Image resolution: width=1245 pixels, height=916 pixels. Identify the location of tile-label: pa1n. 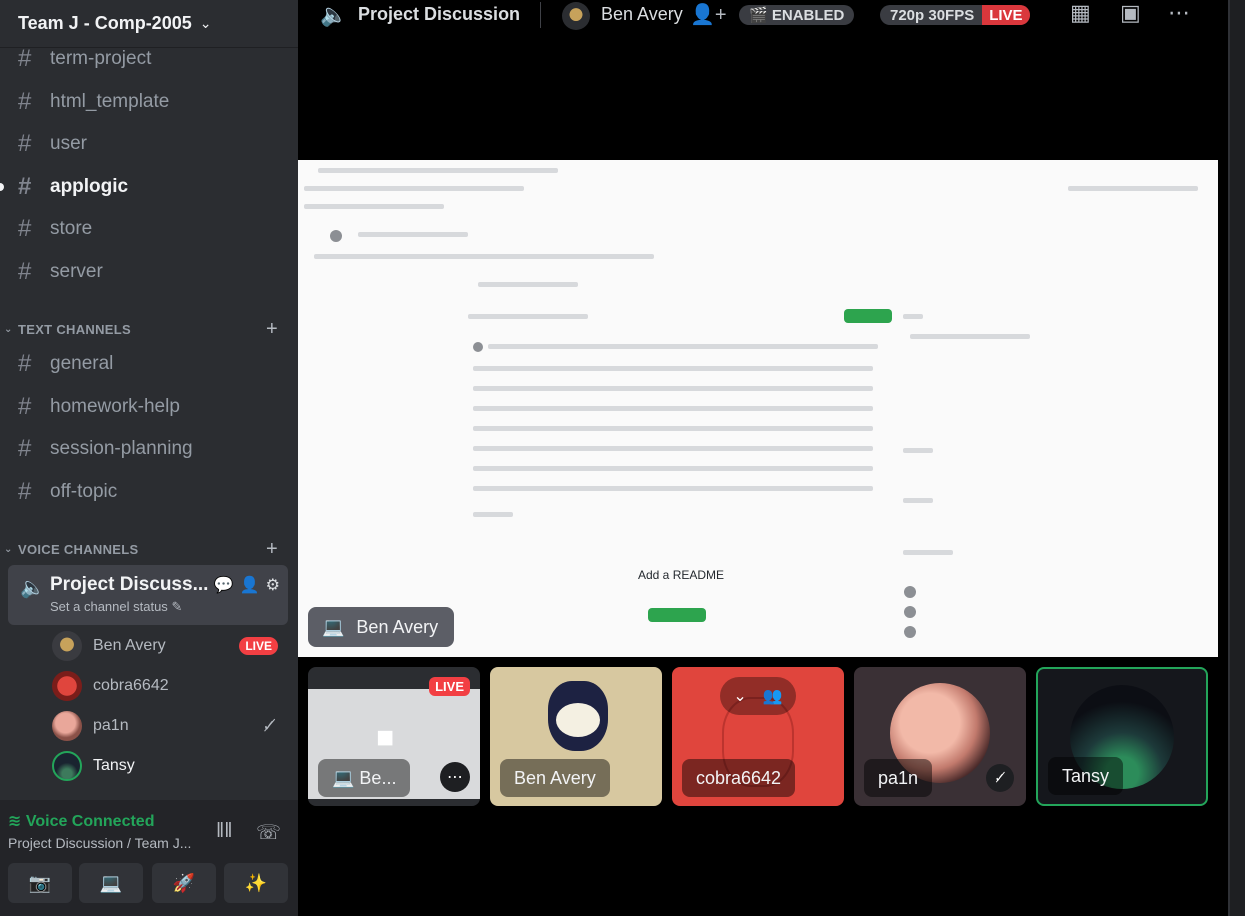
(898, 778).